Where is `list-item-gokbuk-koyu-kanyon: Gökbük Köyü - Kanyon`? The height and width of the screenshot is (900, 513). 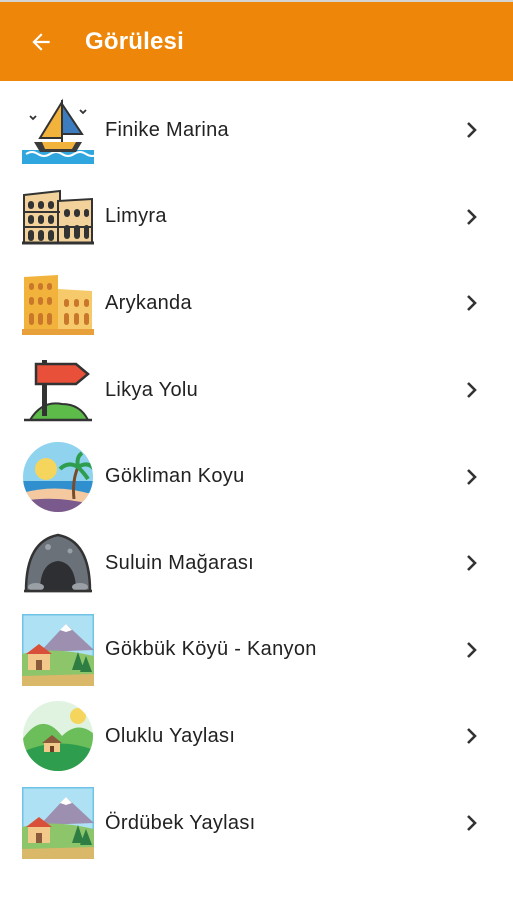 list-item-gokbuk-koyu-kanyon: Gökbük Köyü - Kanyon is located at coordinates (256, 650).